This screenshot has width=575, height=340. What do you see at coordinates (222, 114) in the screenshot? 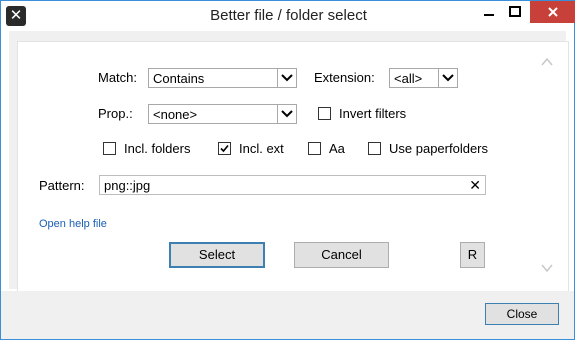
I see `prop-dropdown: <none>` at bounding box center [222, 114].